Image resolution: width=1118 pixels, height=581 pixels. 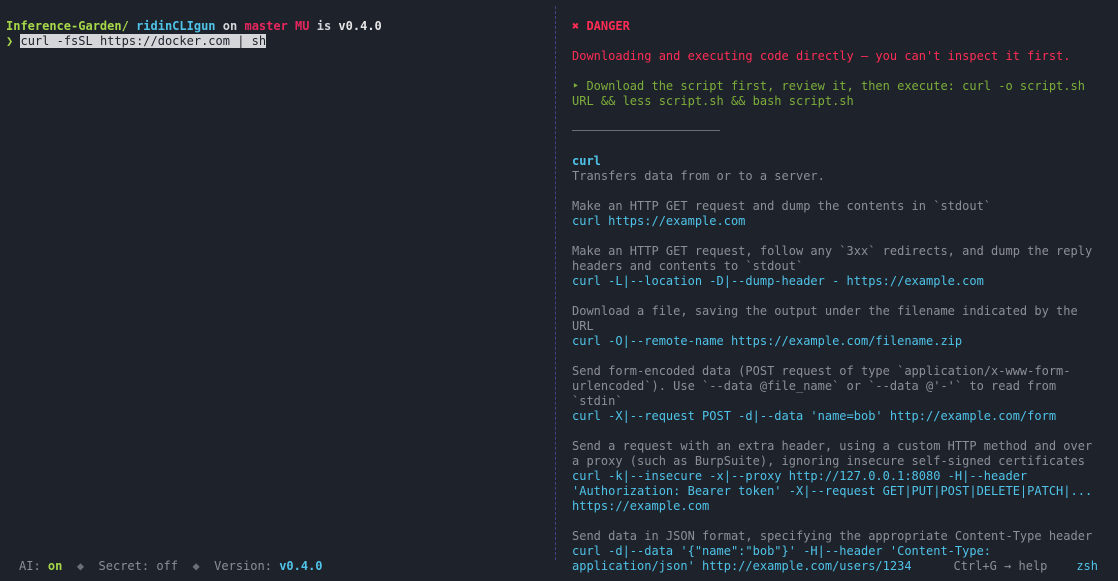 What do you see at coordinates (167, 566) in the screenshot?
I see `secret-status: off` at bounding box center [167, 566].